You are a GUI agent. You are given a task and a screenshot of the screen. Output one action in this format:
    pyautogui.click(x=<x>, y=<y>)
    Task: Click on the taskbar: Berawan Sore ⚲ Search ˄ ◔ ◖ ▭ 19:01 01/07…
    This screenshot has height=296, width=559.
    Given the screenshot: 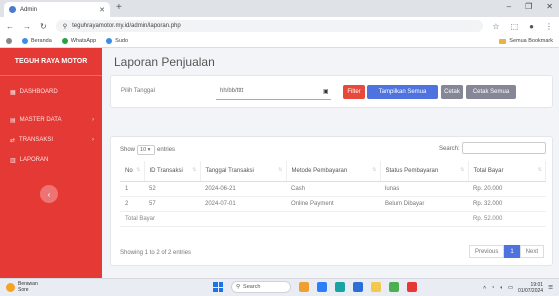 What is the action you would take?
    pyautogui.click(x=279, y=287)
    